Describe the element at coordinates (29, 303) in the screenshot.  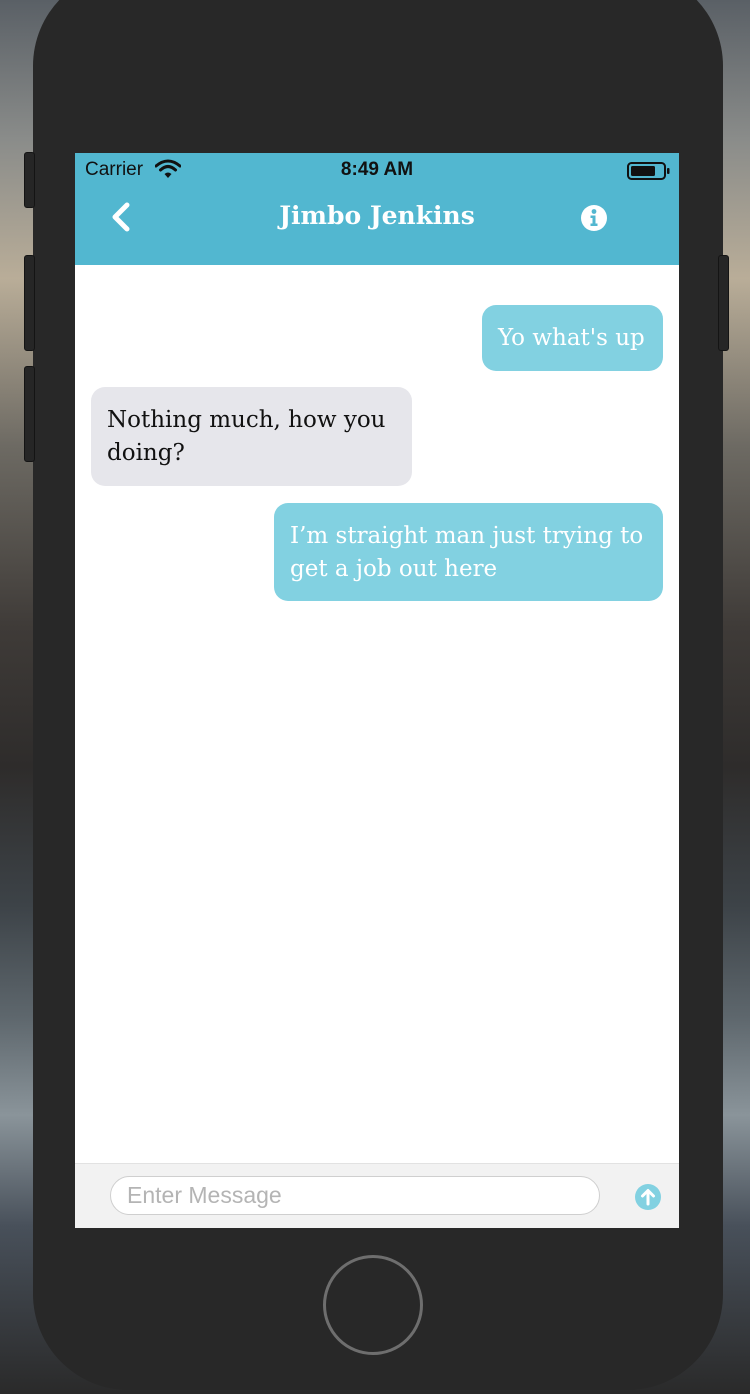
I see `volume-up-button` at that location.